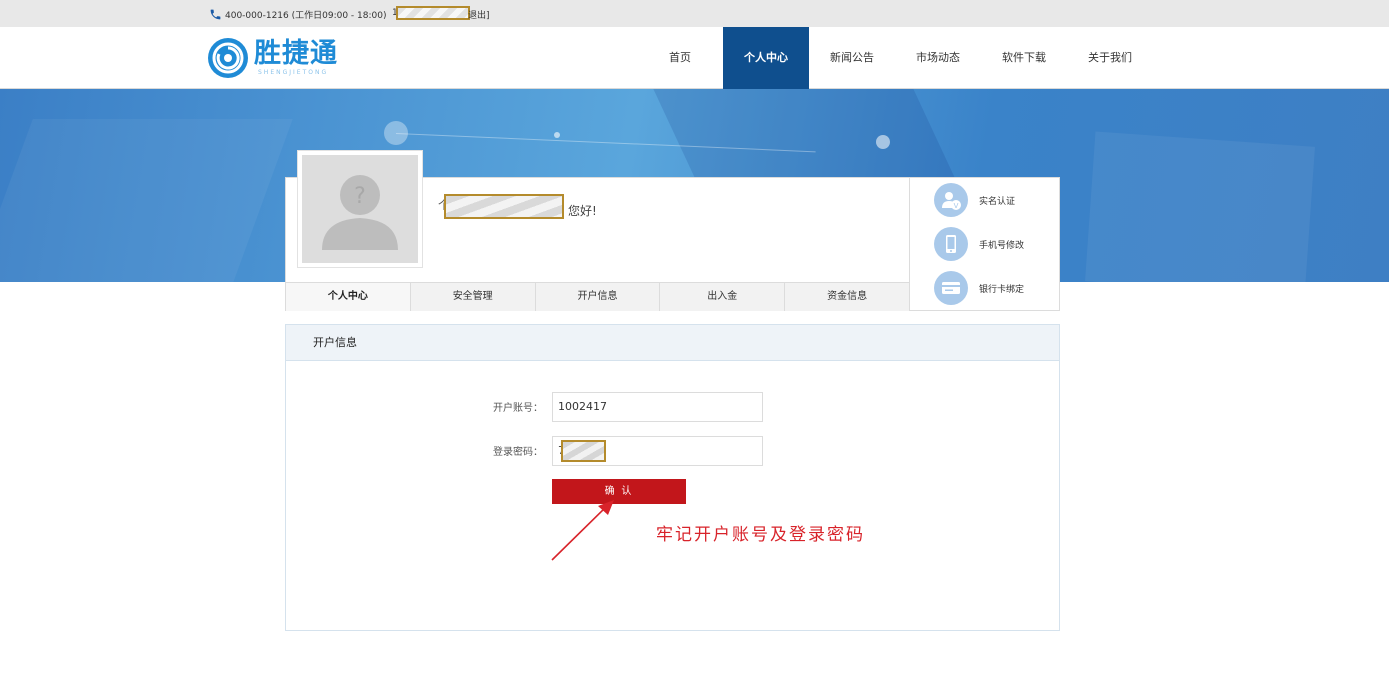 The height and width of the screenshot is (677, 1389). Describe the element at coordinates (938, 58) in the screenshot. I see `nav-market: 市场动态` at that location.